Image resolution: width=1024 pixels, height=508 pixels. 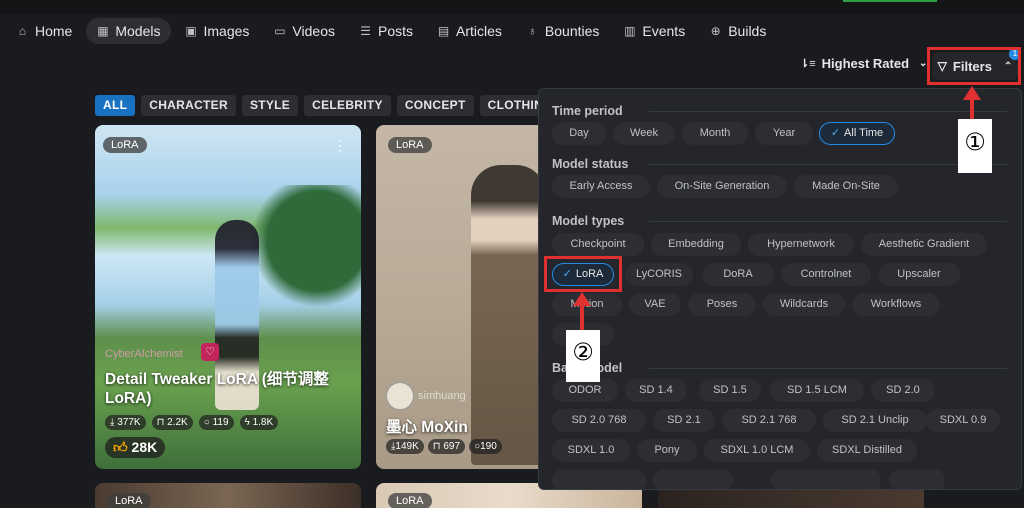 What do you see at coordinates (427, 427) in the screenshot?
I see `card-title: 墨心 MoXin` at bounding box center [427, 427].